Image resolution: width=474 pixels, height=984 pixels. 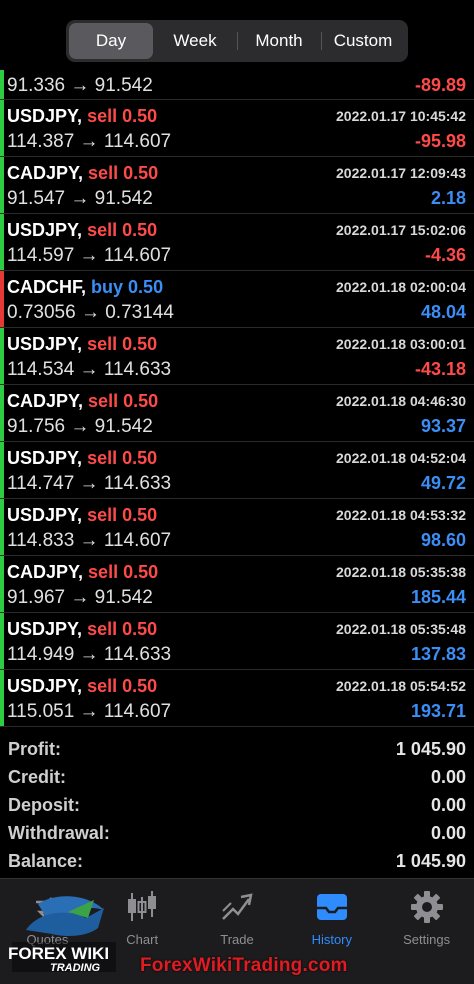 What do you see at coordinates (44, 804) in the screenshot?
I see `summary-label: Deposit:` at bounding box center [44, 804].